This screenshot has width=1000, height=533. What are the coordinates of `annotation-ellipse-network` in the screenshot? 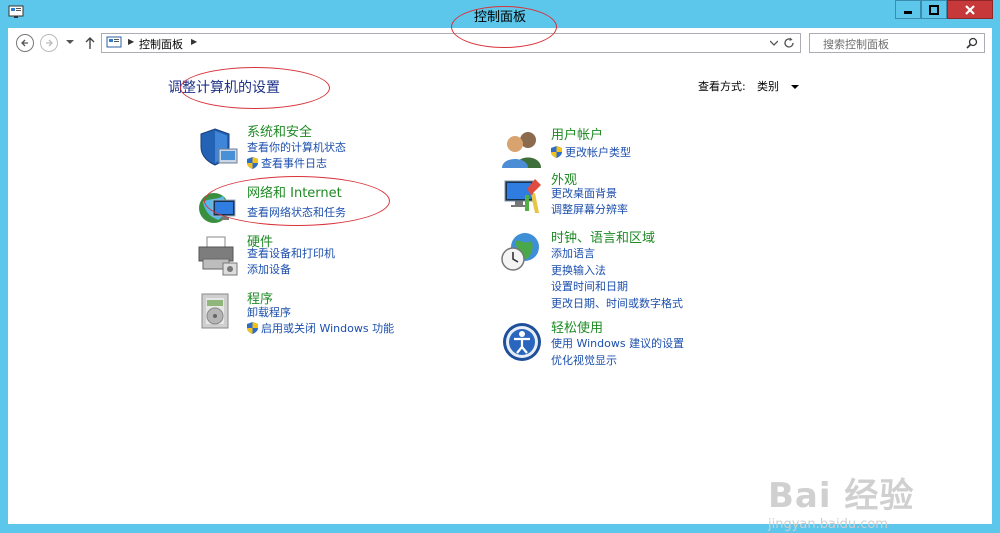 It's located at (297, 201).